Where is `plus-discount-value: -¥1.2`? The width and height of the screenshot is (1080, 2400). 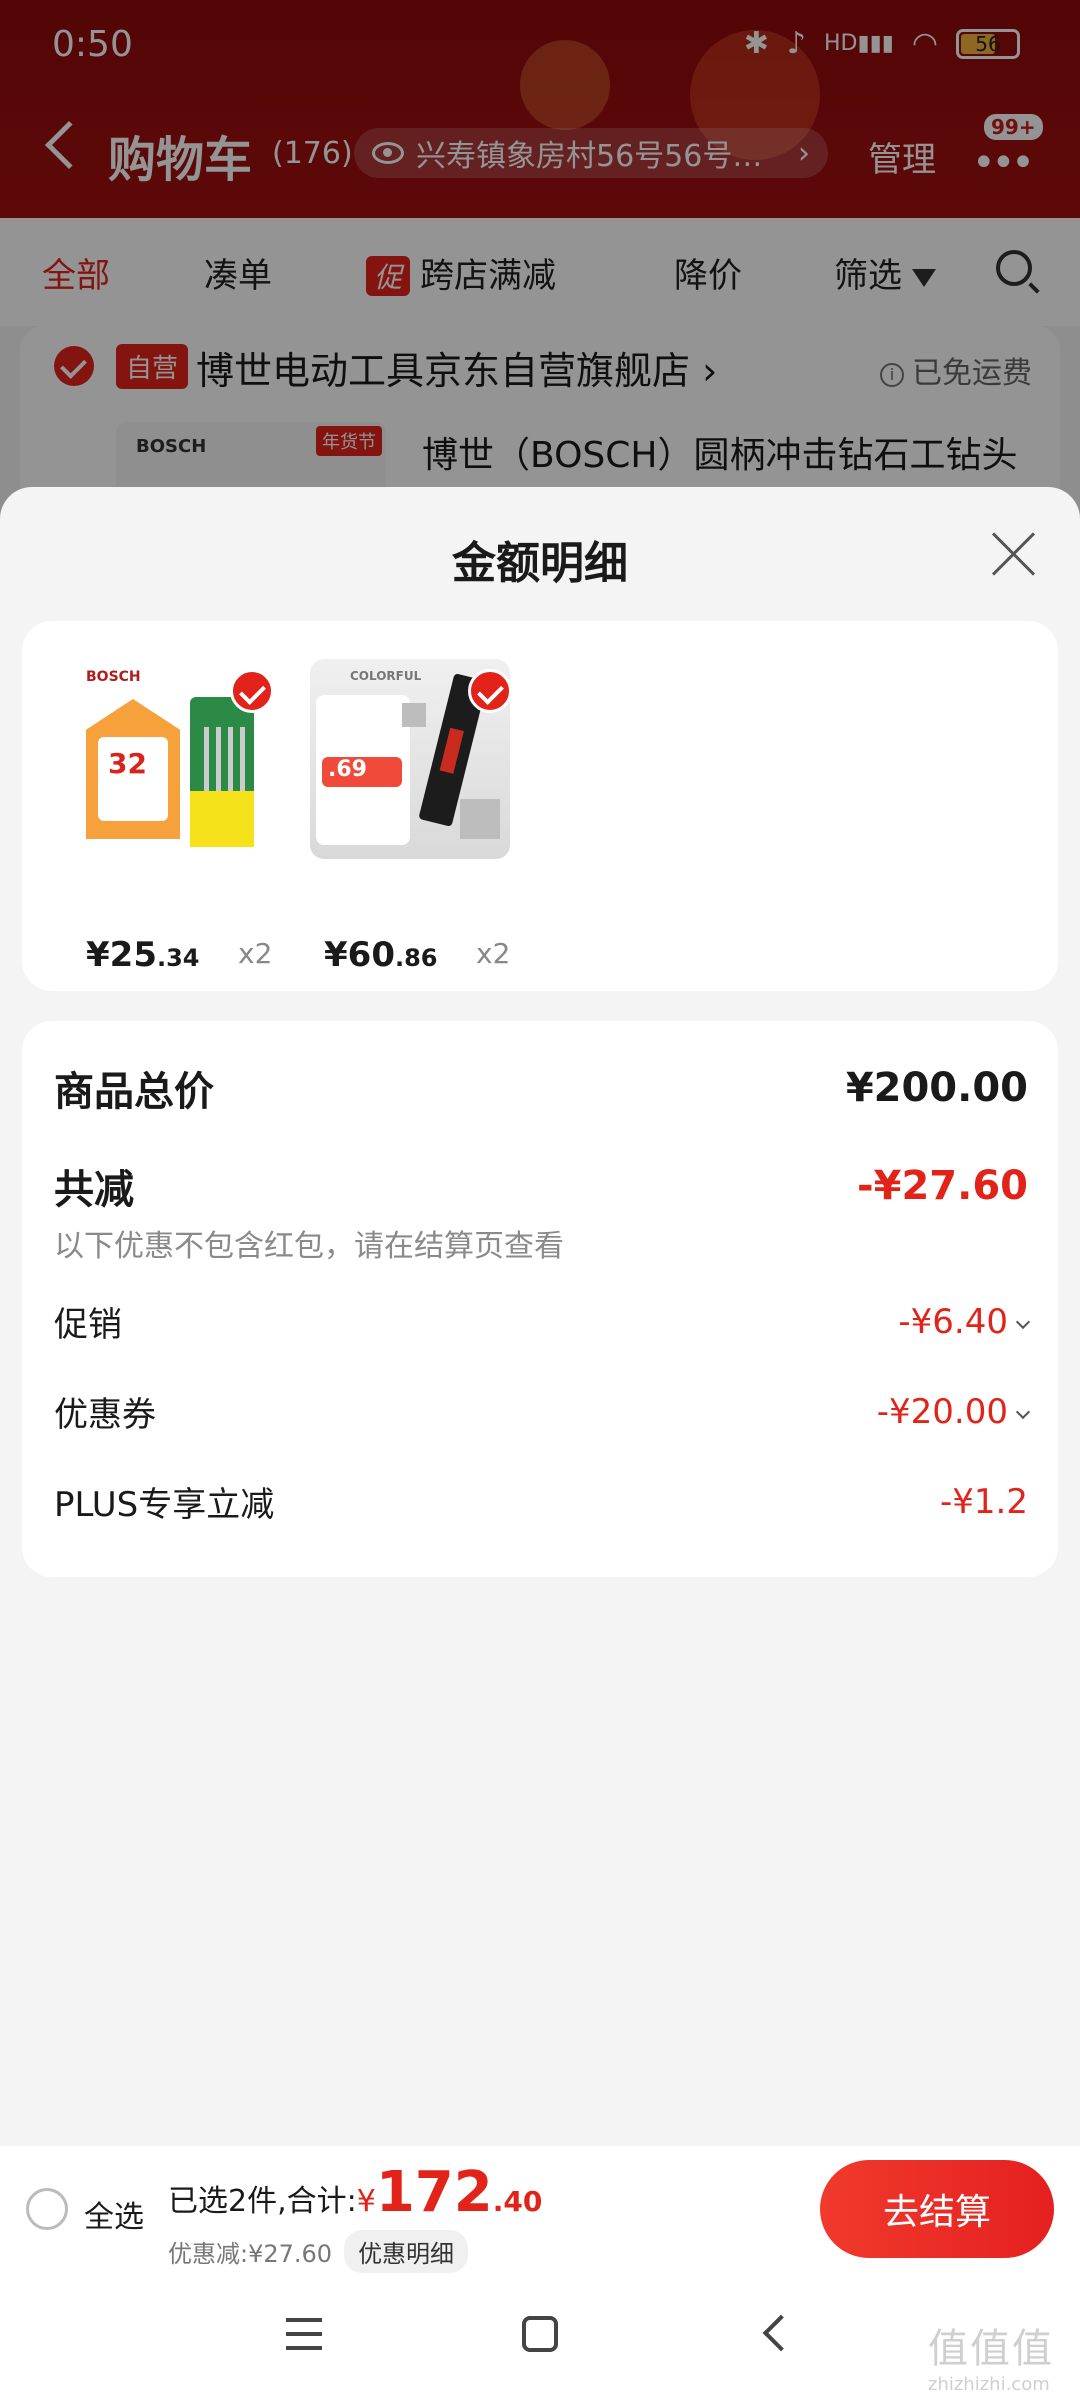
plus-discount-value: -¥1.2 is located at coordinates (984, 1501).